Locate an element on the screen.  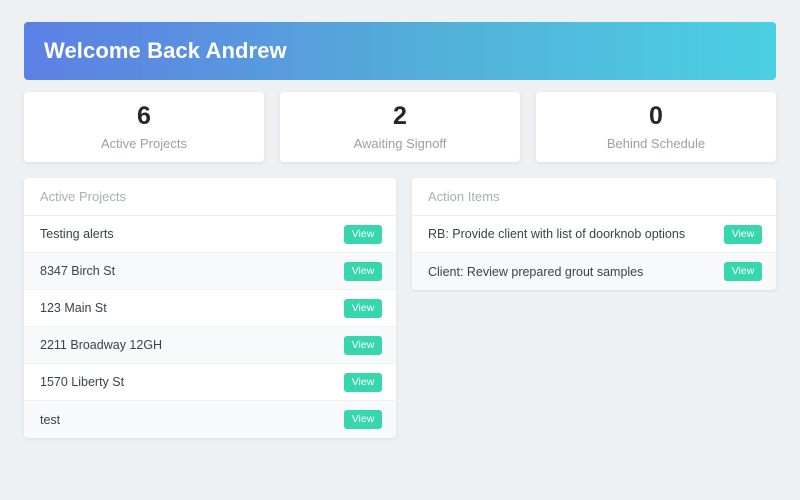
stat-card-active-projects: 6 Active Projects is located at coordinates (144, 127).